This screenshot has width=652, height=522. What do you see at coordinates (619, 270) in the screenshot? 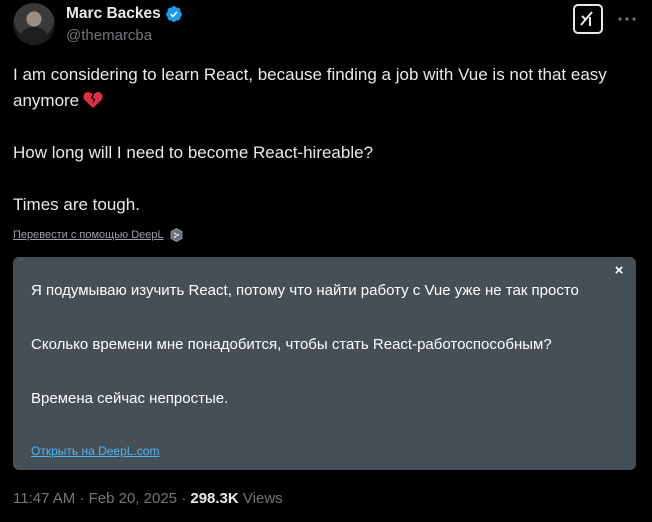
I see `close-translation-button: ×` at bounding box center [619, 270].